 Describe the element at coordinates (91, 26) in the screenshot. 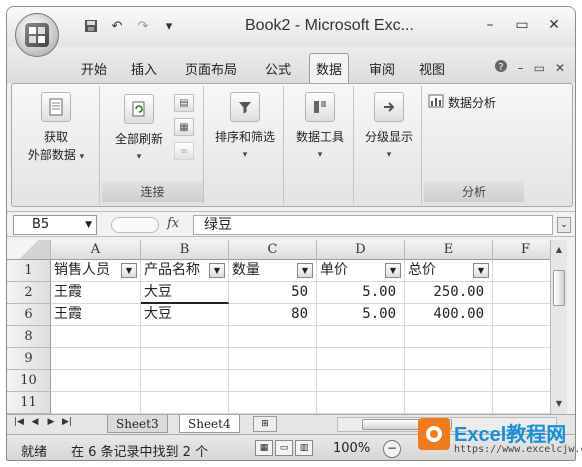

I see `save-icon` at that location.